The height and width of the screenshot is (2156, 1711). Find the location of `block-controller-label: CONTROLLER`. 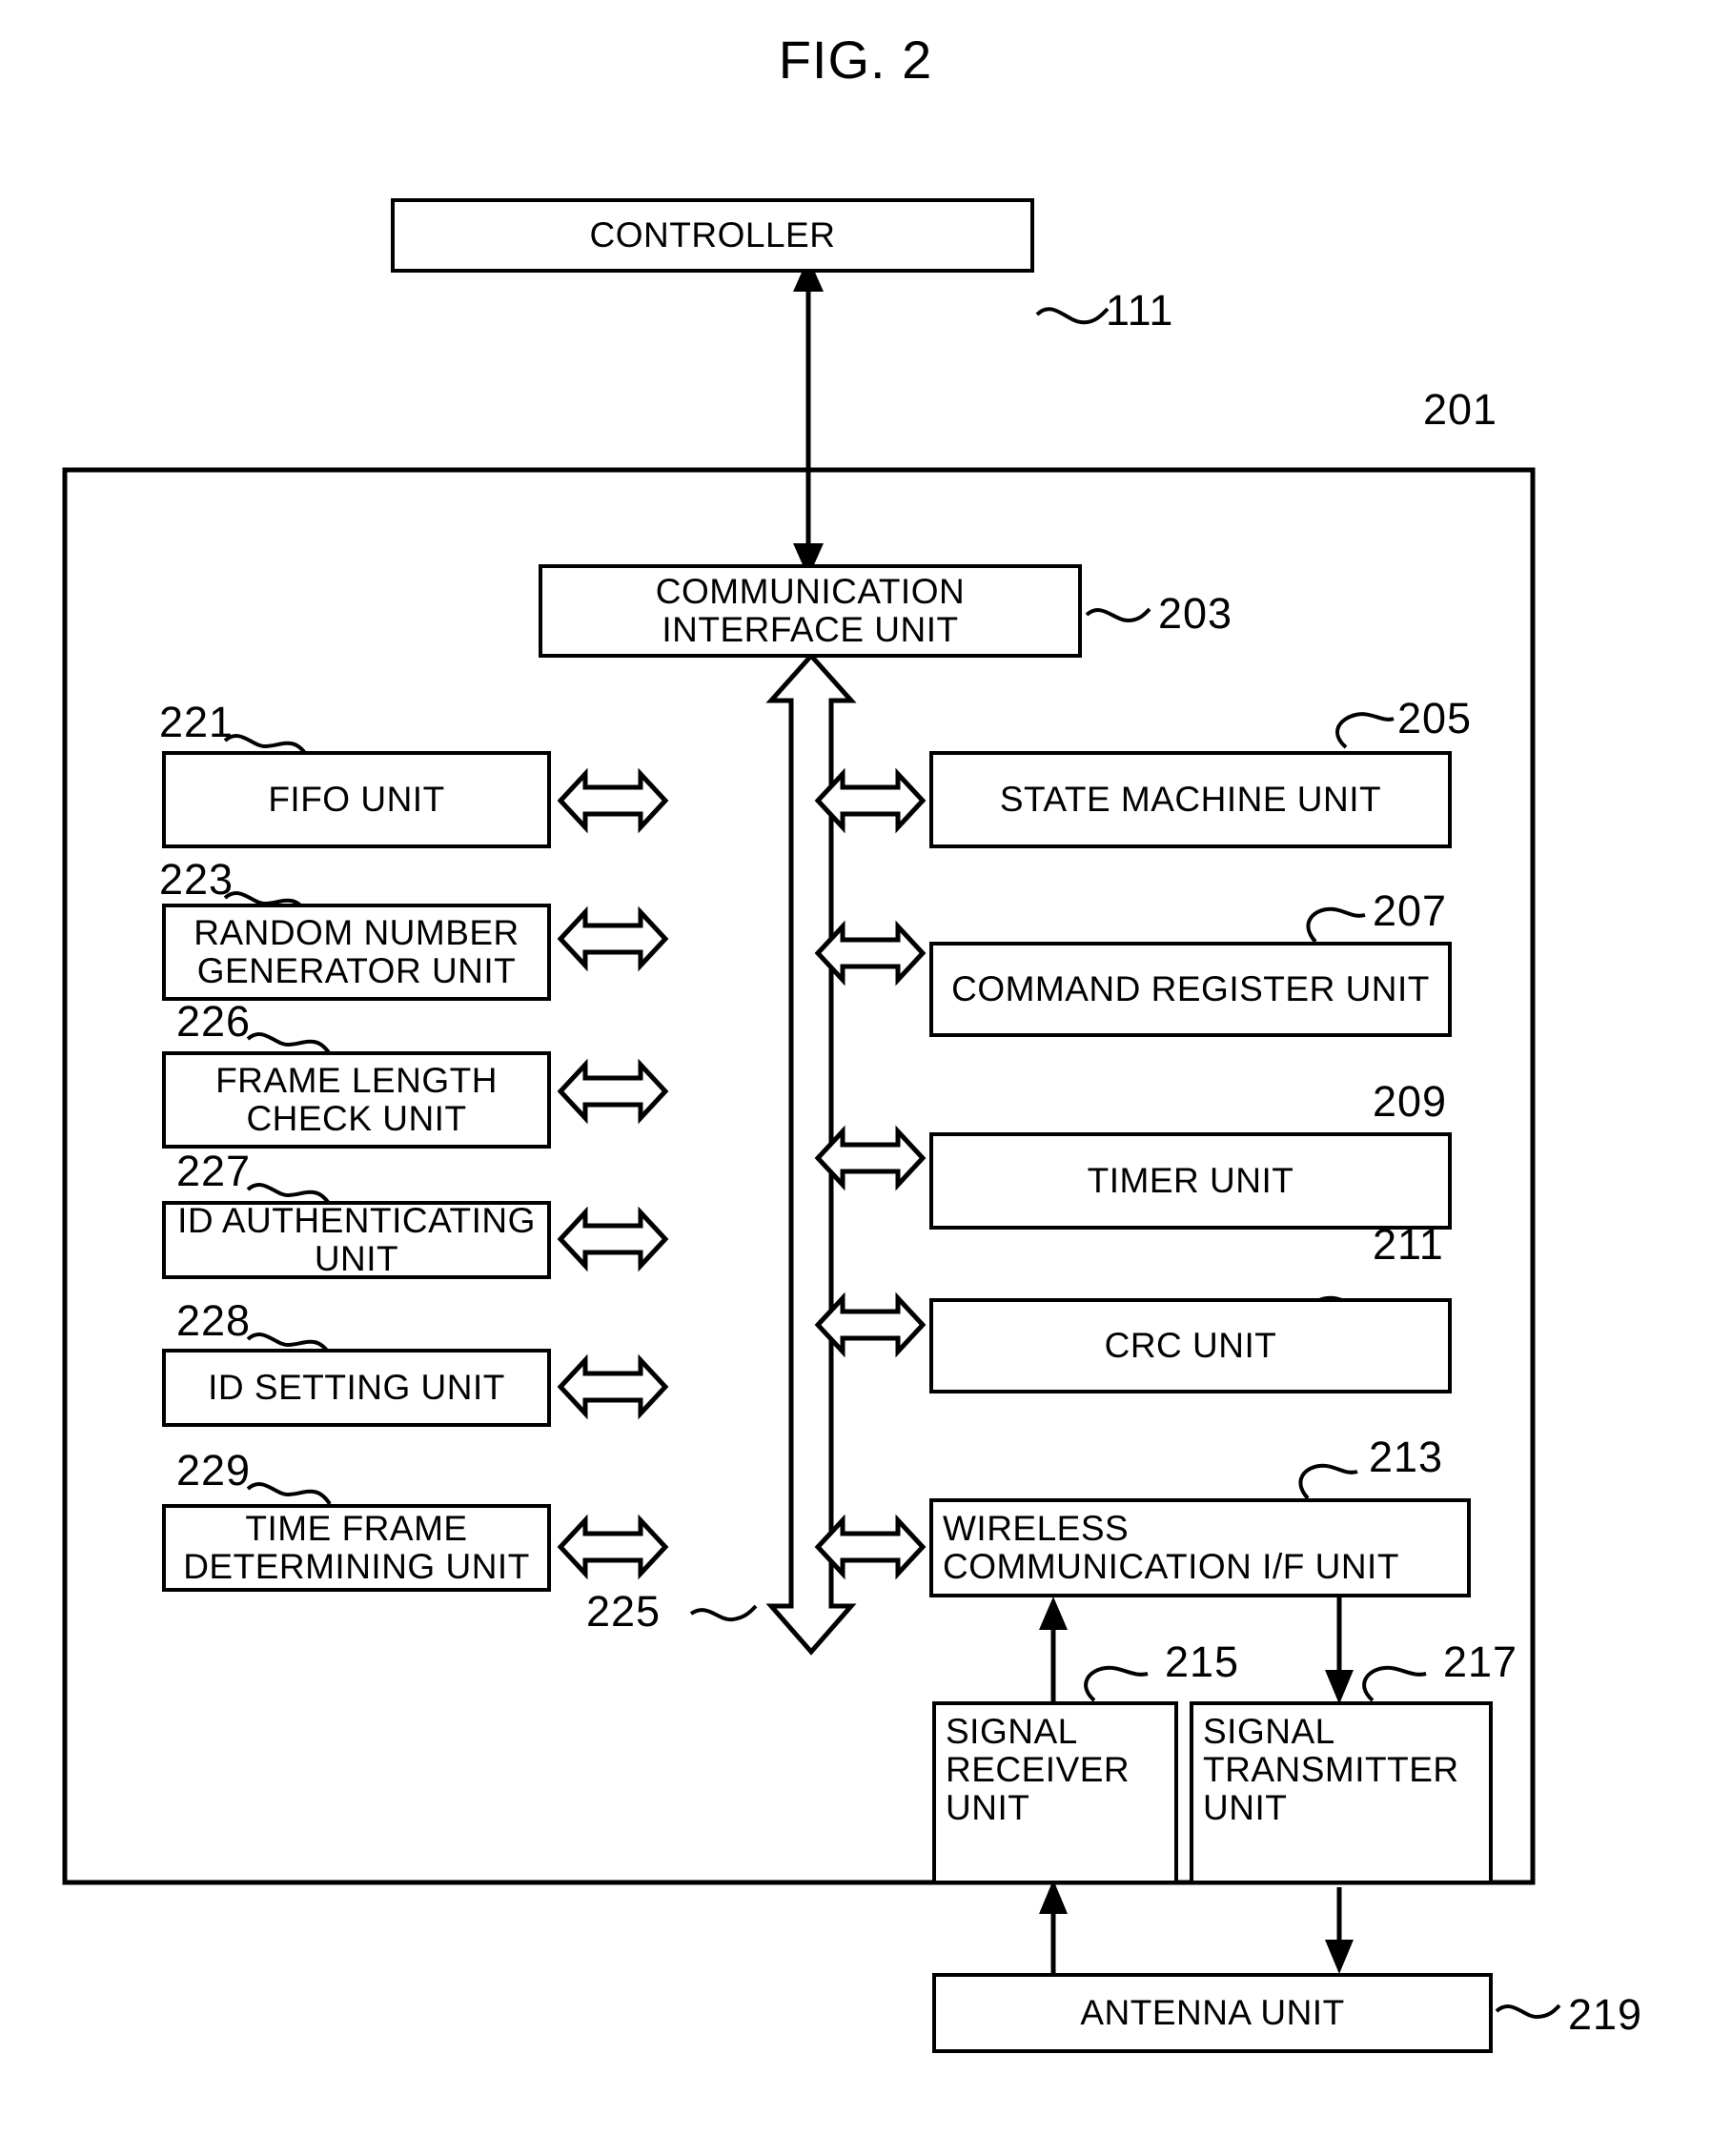

block-controller-label: CONTROLLER is located at coordinates (712, 235).